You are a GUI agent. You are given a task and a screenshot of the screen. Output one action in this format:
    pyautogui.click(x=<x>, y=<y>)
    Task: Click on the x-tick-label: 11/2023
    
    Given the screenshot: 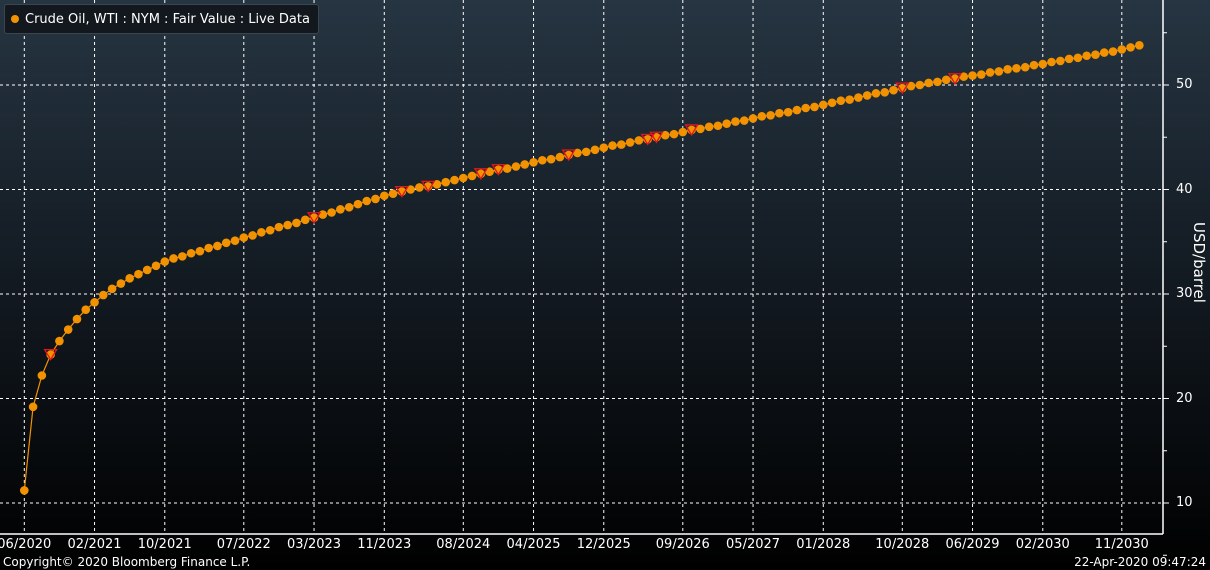 What is the action you would take?
    pyautogui.click(x=384, y=544)
    